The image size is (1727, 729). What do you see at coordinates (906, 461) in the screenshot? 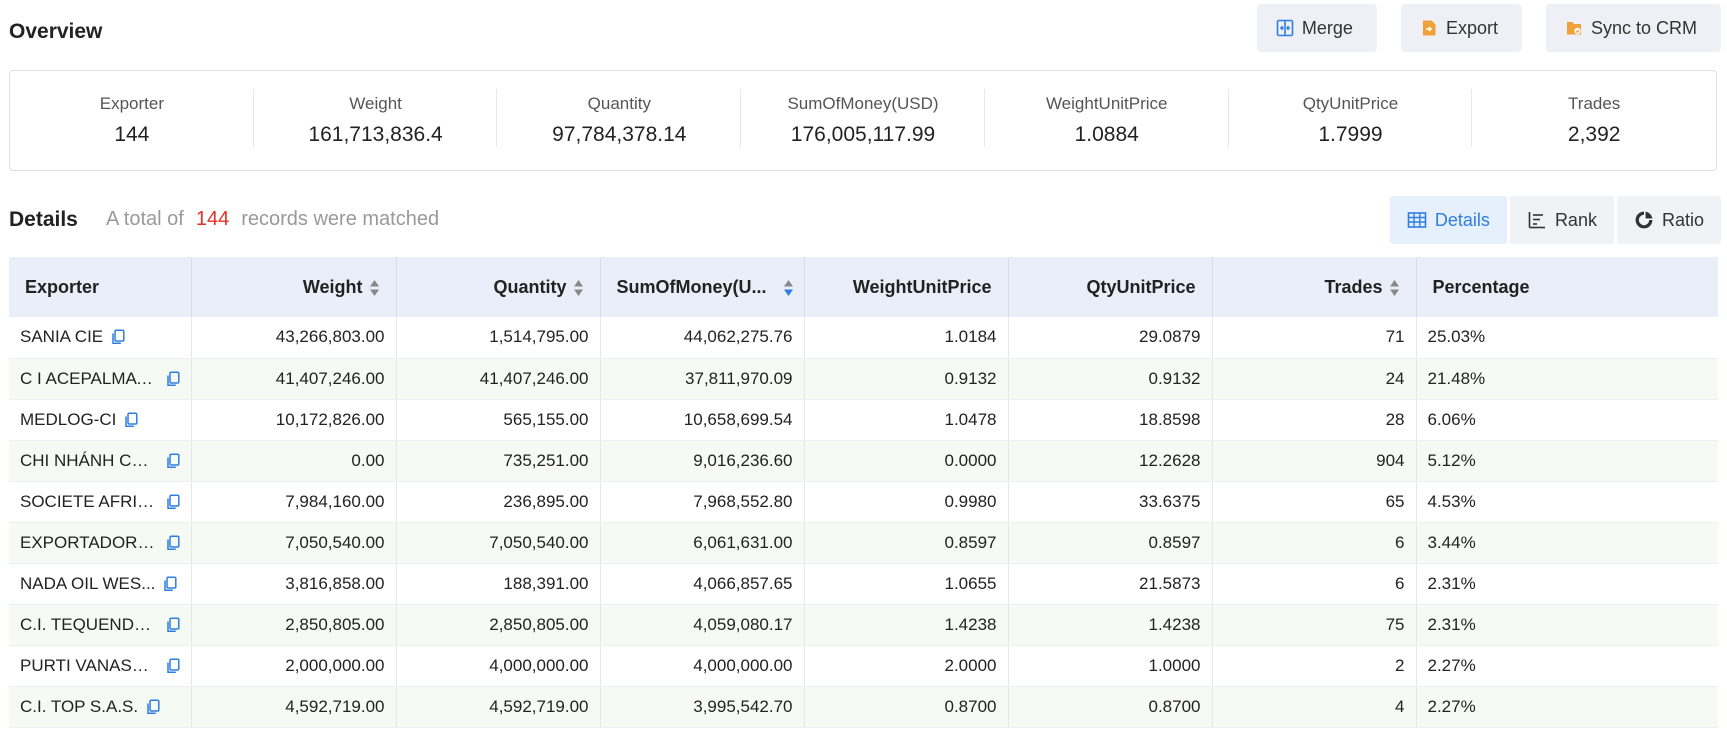
I see `cell-weight-unit-price: 0.0000` at bounding box center [906, 461].